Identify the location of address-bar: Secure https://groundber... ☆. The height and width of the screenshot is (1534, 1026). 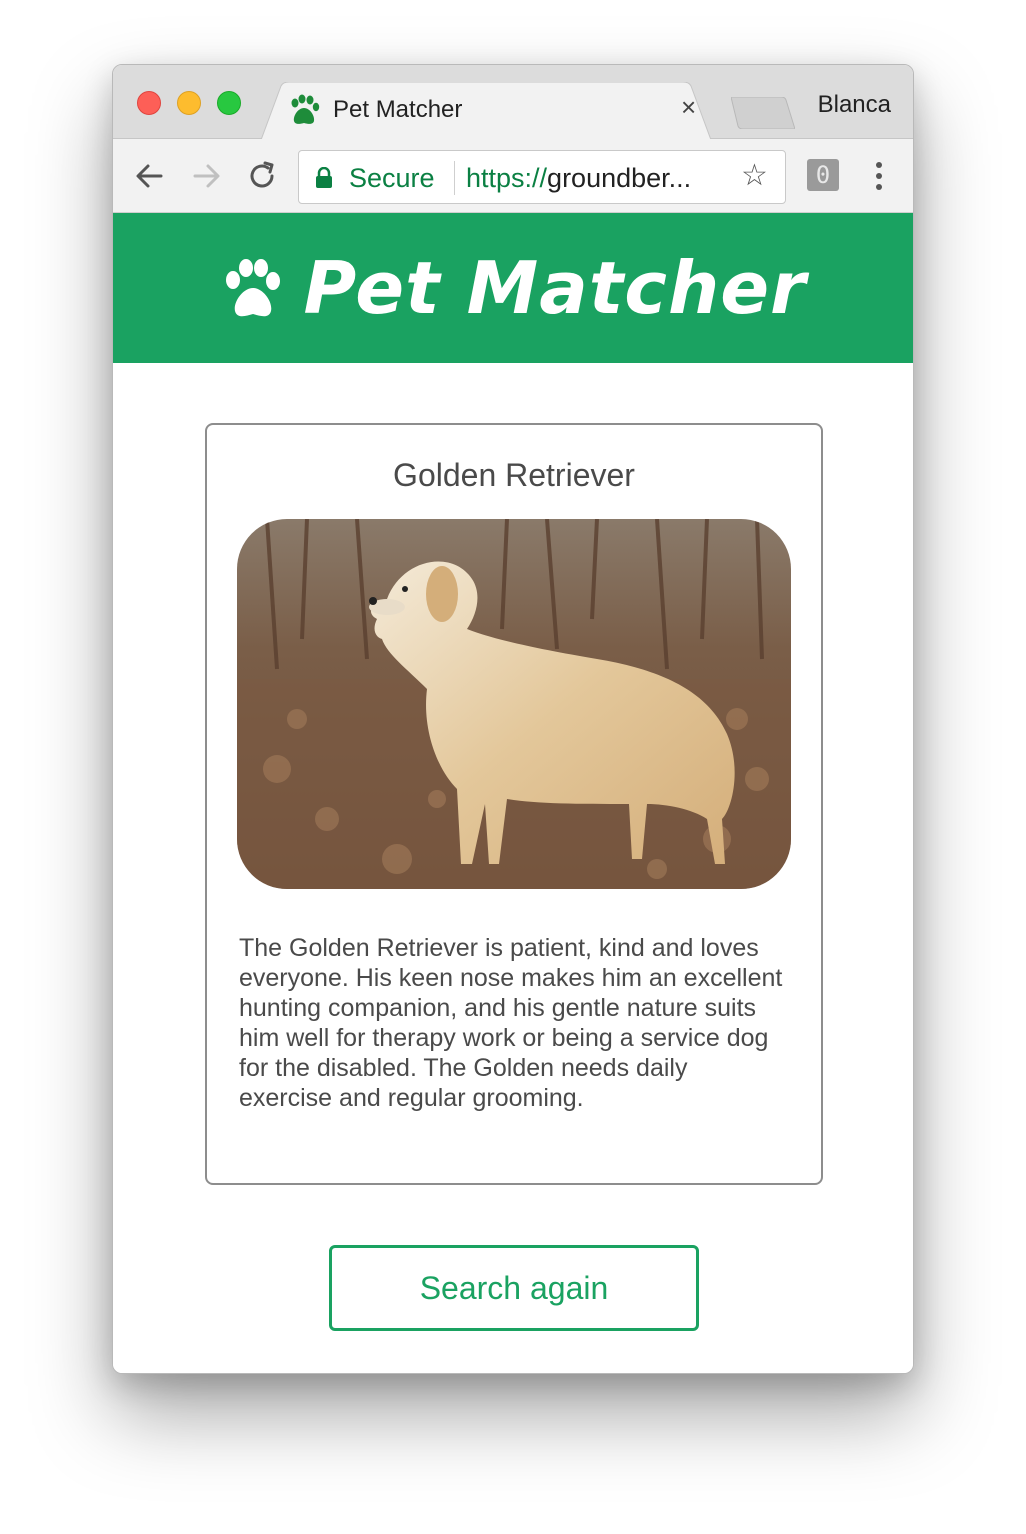
(542, 177).